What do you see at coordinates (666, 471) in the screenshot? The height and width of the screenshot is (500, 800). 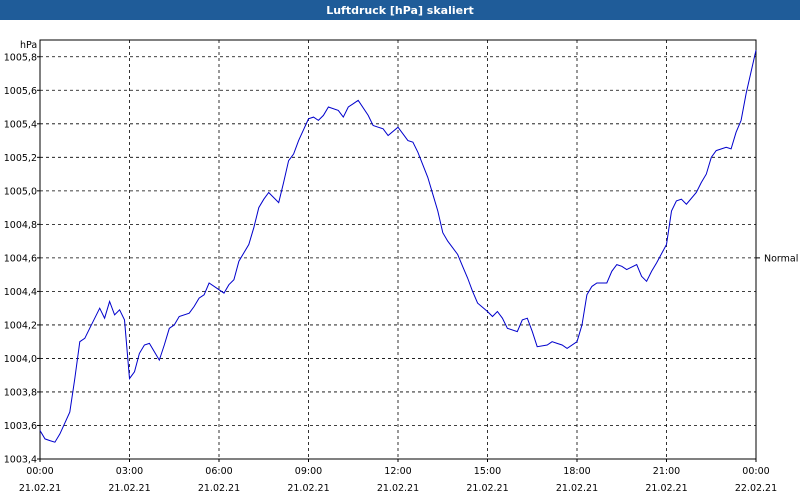 I see `x-tick-time-label: 21:00` at bounding box center [666, 471].